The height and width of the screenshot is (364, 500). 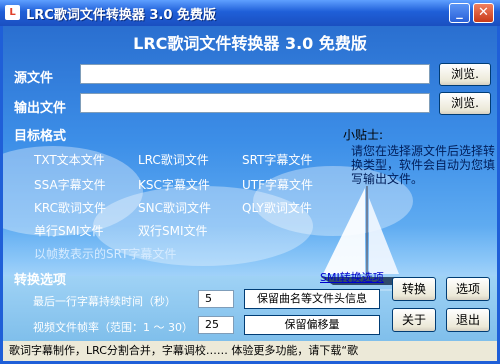 What do you see at coordinates (414, 289) in the screenshot?
I see `convert-button: 转换` at bounding box center [414, 289].